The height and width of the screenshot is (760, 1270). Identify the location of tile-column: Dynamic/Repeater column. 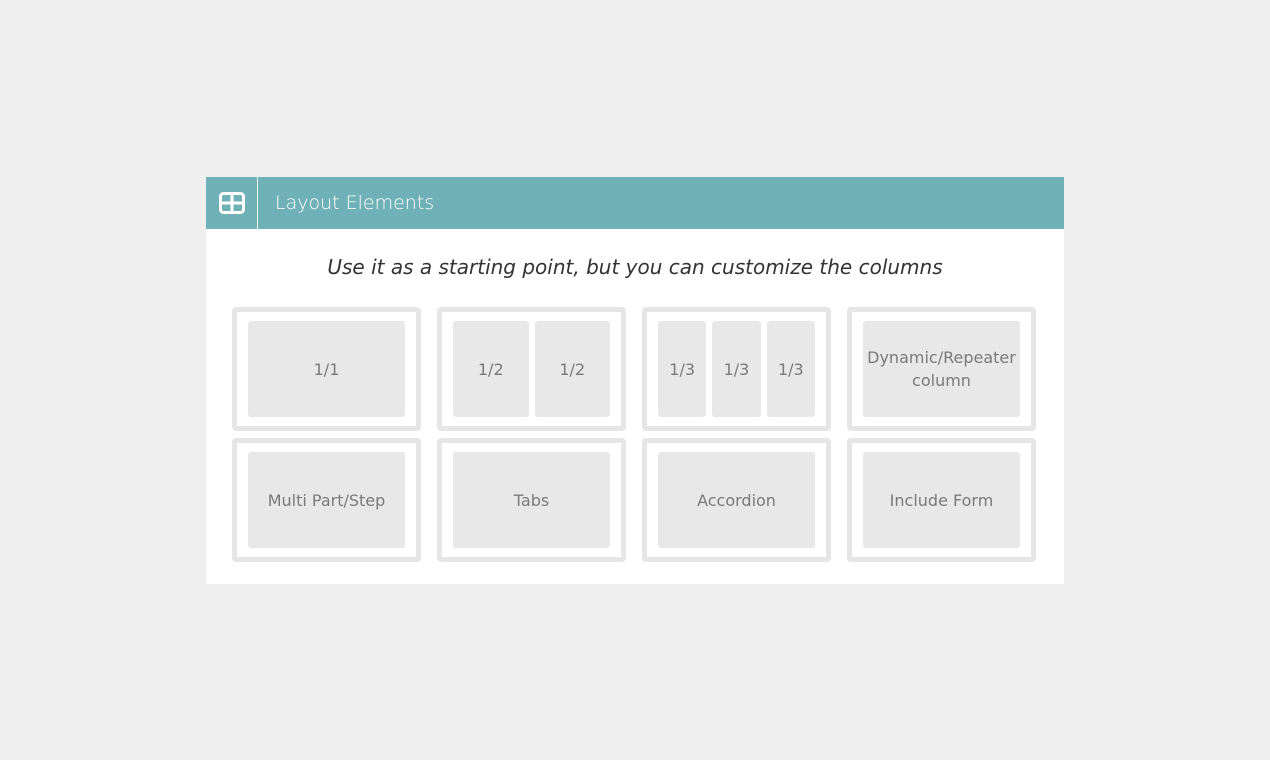
(941, 369).